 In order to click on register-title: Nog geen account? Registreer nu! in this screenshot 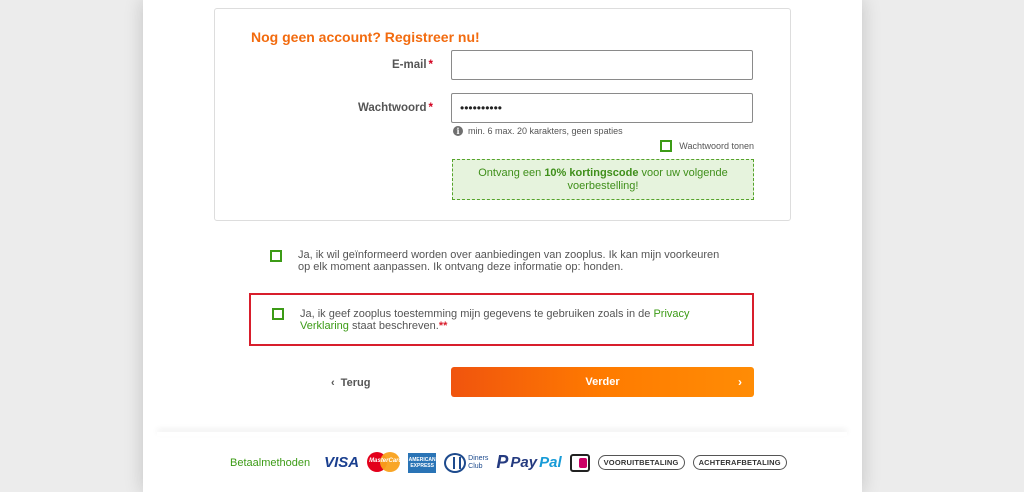, I will do `click(365, 37)`.